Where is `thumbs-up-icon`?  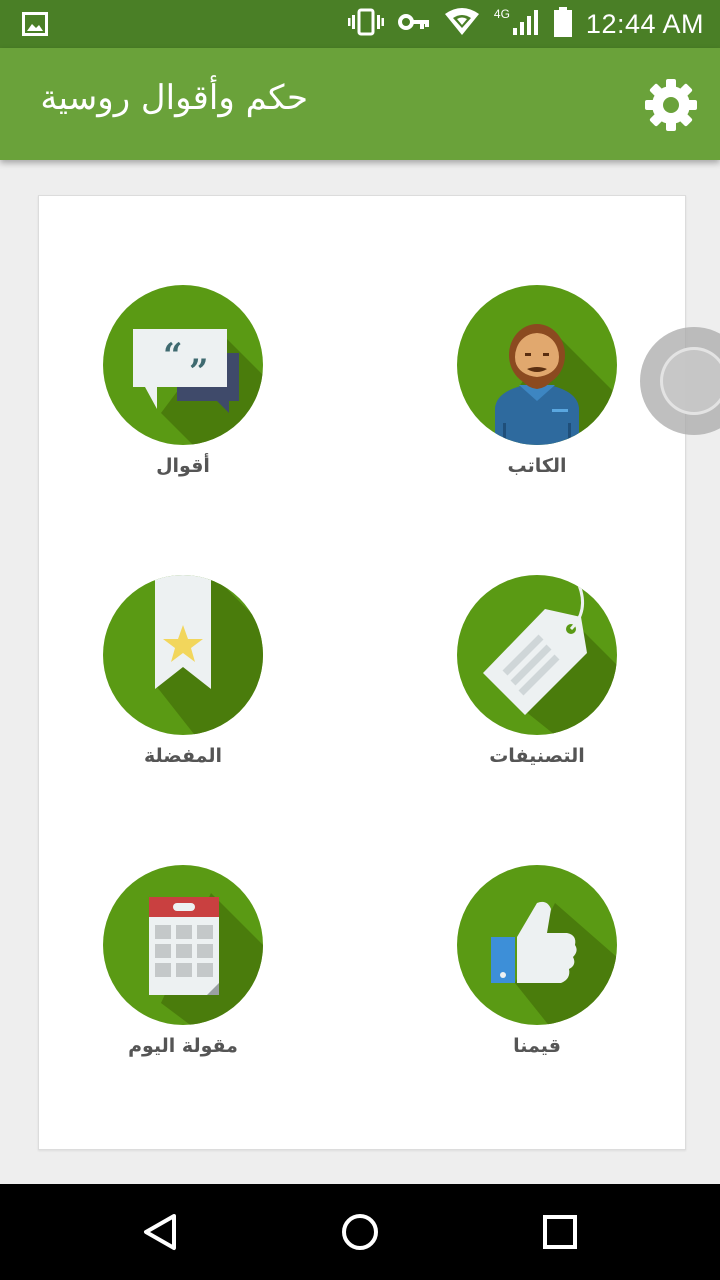 thumbs-up-icon is located at coordinates (537, 945).